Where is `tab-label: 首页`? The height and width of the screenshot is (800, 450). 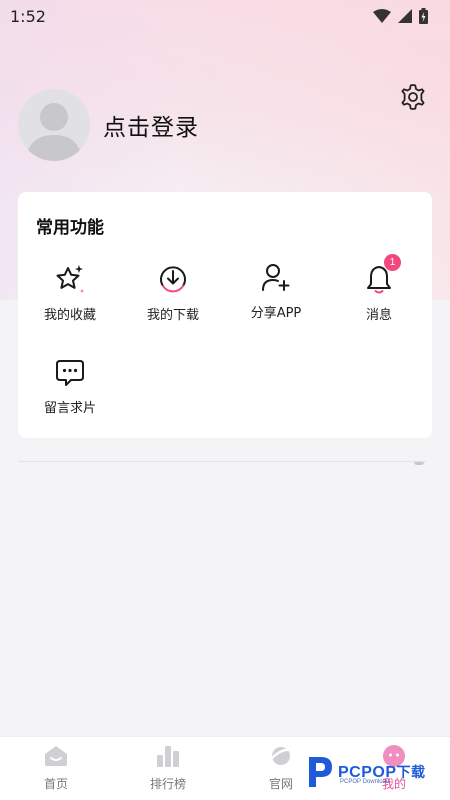 tab-label: 首页 is located at coordinates (55, 784).